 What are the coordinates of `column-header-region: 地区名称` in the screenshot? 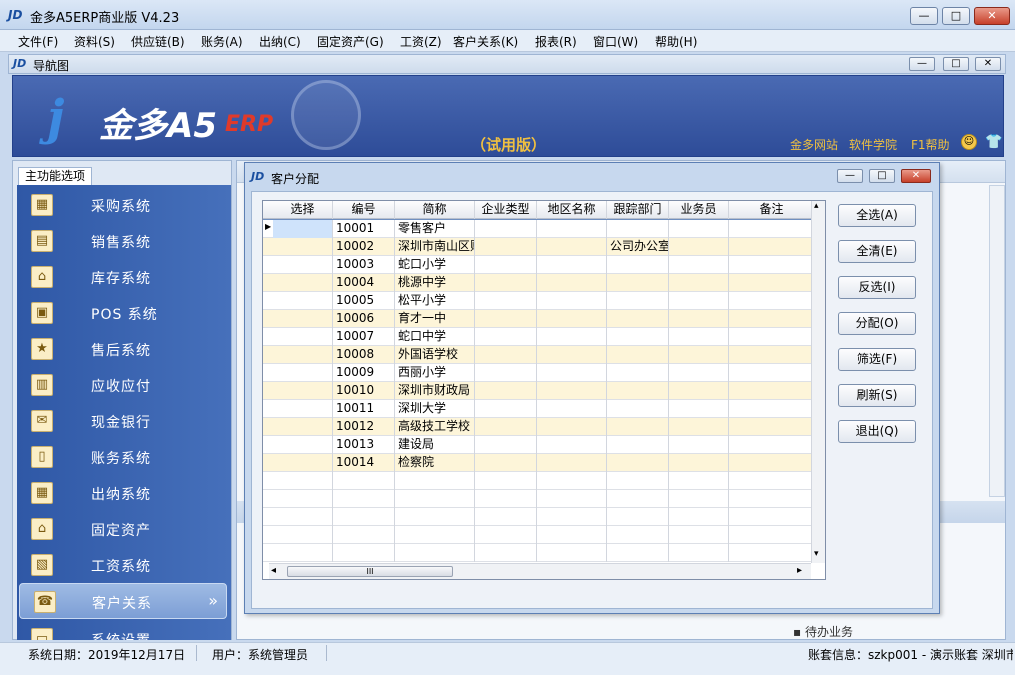 It's located at (572, 210).